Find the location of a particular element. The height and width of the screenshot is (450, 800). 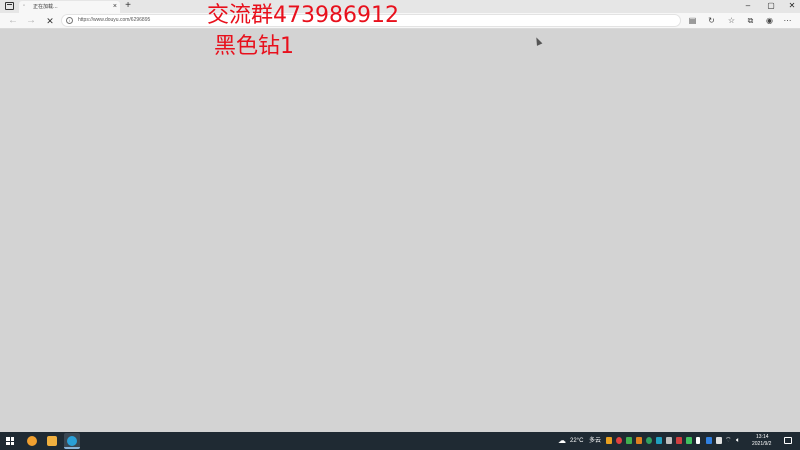

address-url: https://www.douyu.com/6296895 is located at coordinates (114, 20).